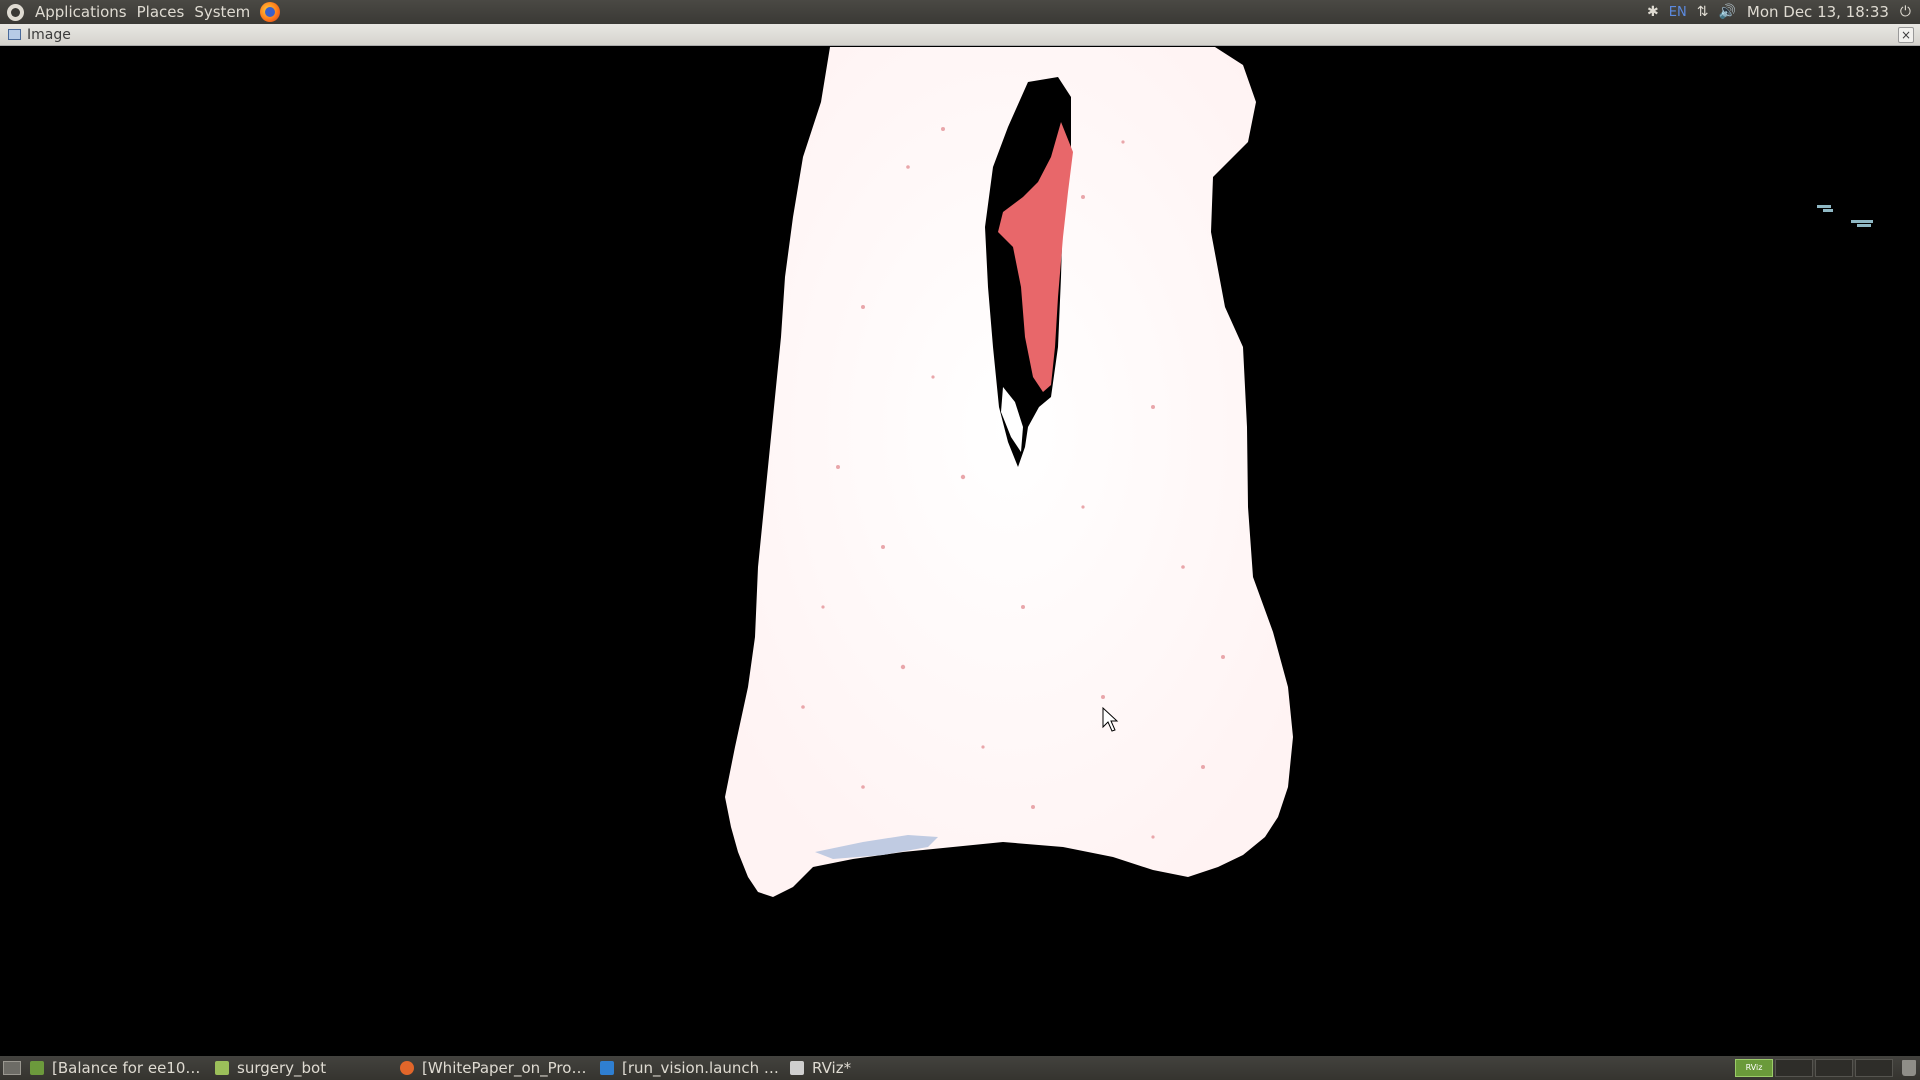 This screenshot has width=1920, height=1080. I want to click on taskbar-item-surgery-bot: surgery_bot, so click(303, 1068).